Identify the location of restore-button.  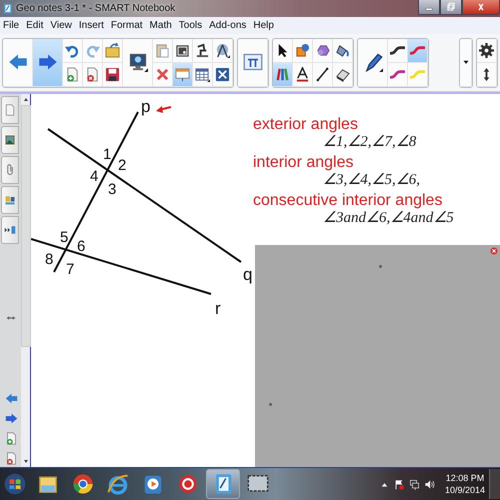
(451, 7).